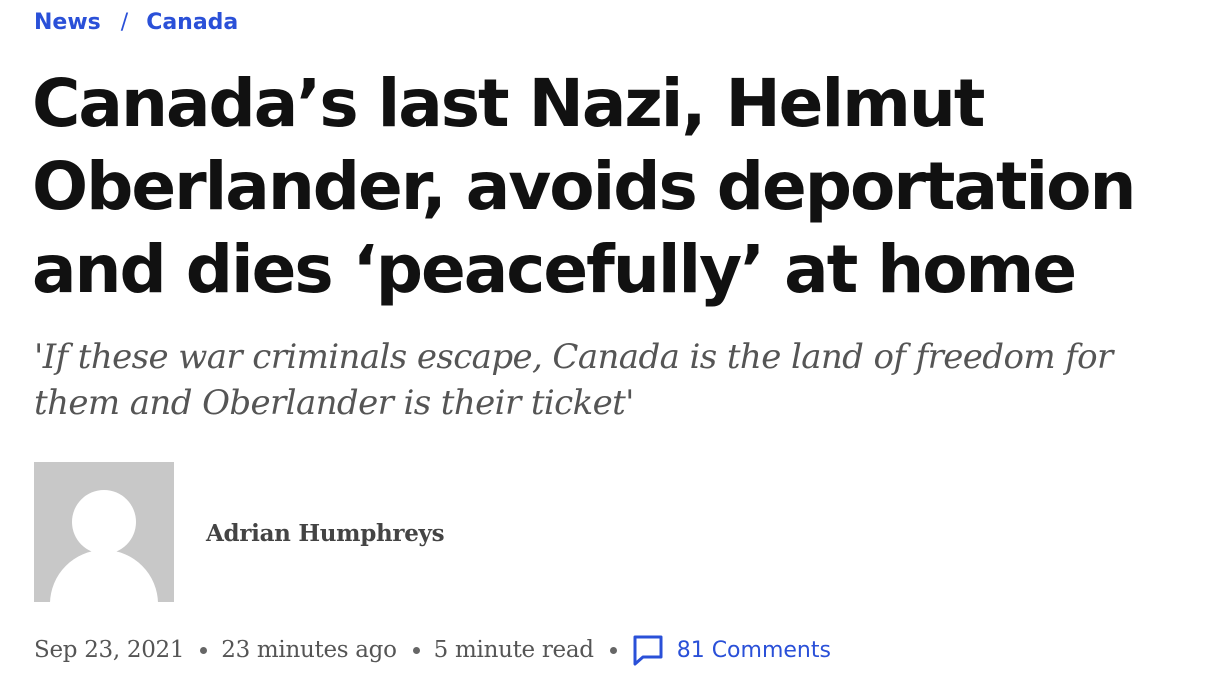 Image resolution: width=1216 pixels, height=698 pixels. I want to click on default-avatar-icon, so click(104, 532).